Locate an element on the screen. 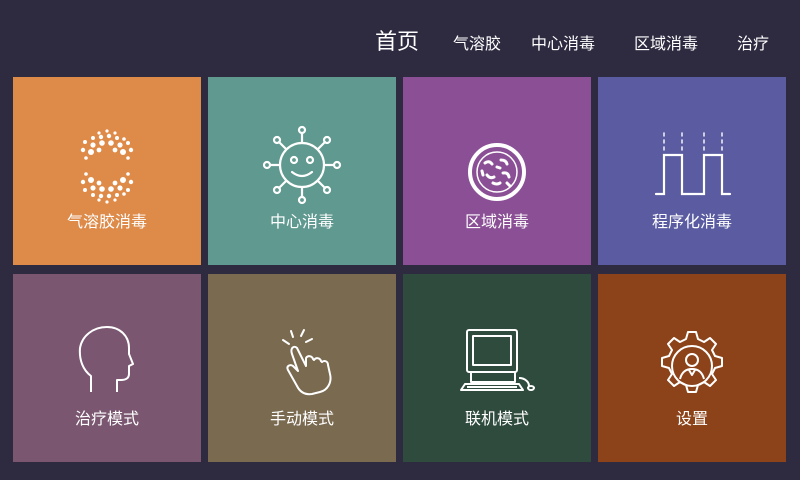 This screenshot has width=800, height=480. tile-treatment-mode: 治疗模式 is located at coordinates (107, 368).